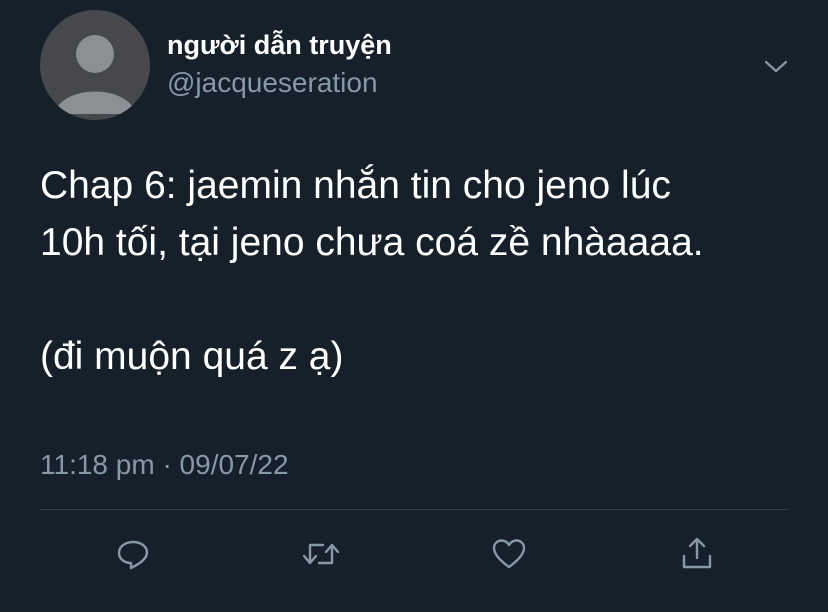 The width and height of the screenshot is (828, 612). What do you see at coordinates (372, 242) in the screenshot?
I see `tweet-line: 10h tối, tại jeno chưa coá zề nhàaaaa.` at bounding box center [372, 242].